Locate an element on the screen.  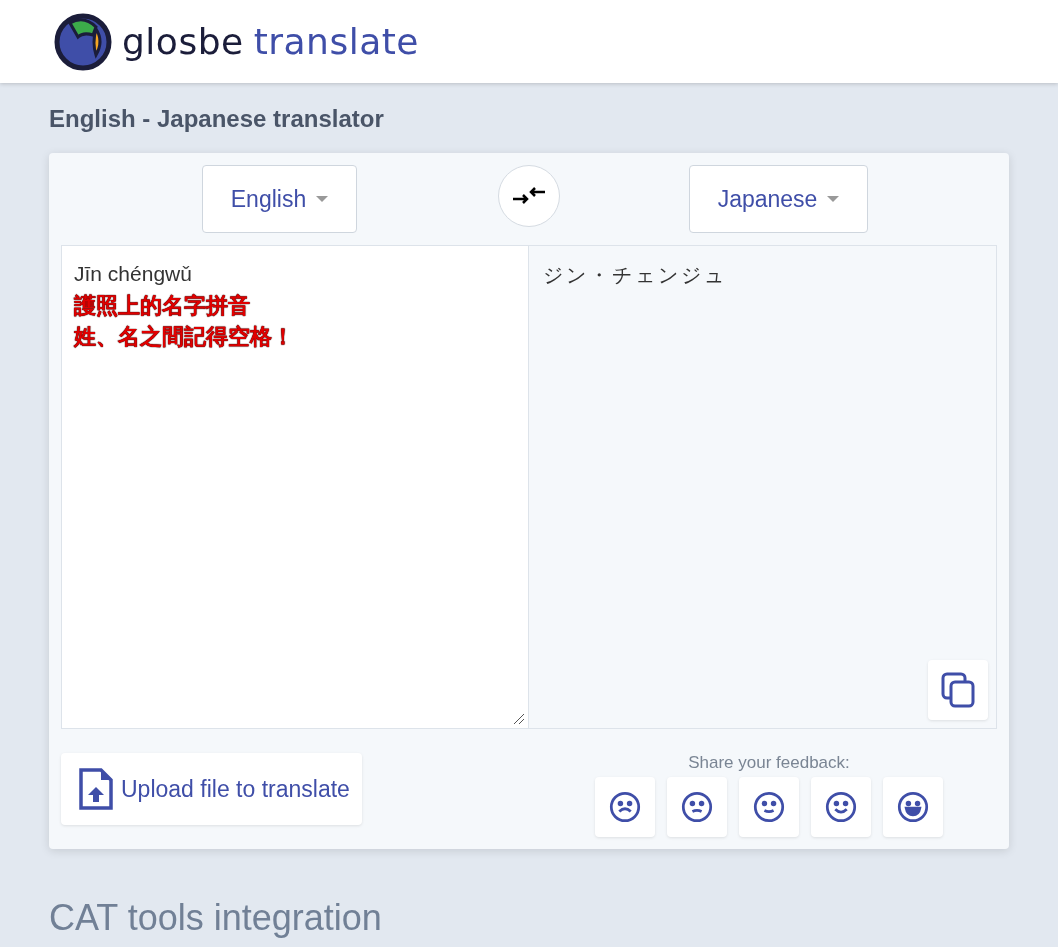
target-language-dropdown: Japanese is located at coordinates (778, 199).